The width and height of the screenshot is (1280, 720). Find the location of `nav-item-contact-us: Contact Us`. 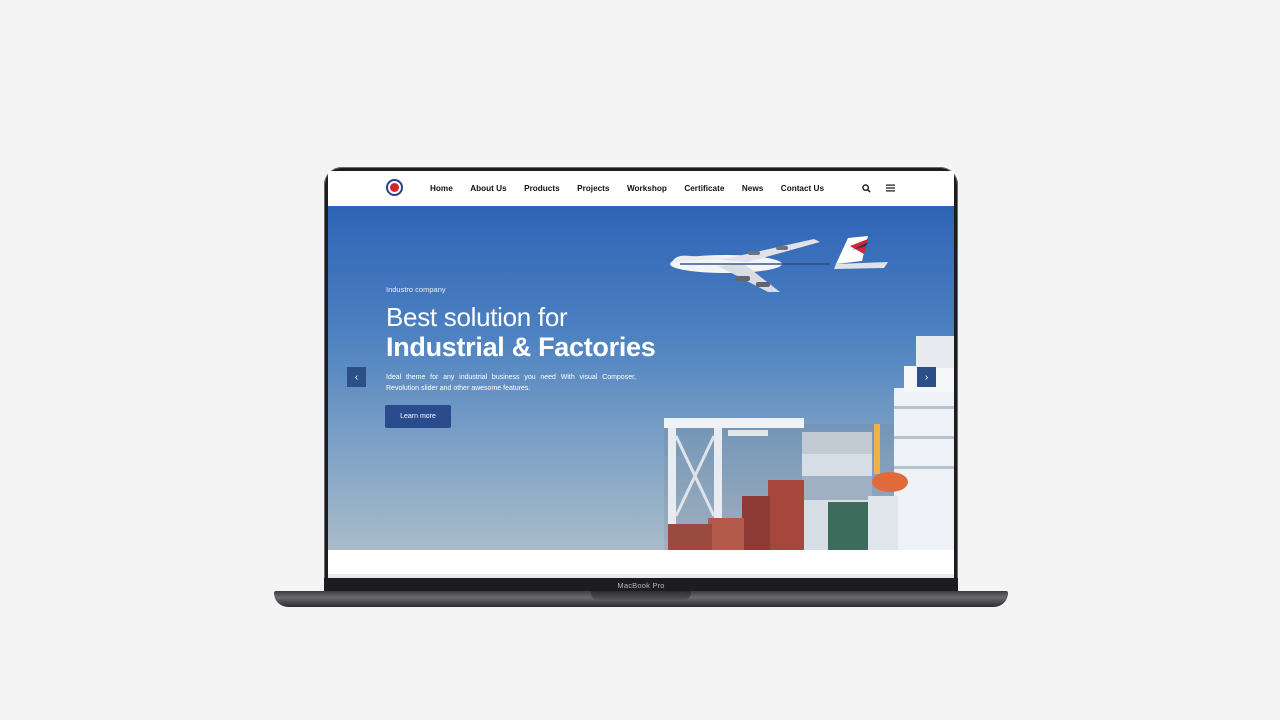

nav-item-contact-us: Contact Us is located at coordinates (802, 188).